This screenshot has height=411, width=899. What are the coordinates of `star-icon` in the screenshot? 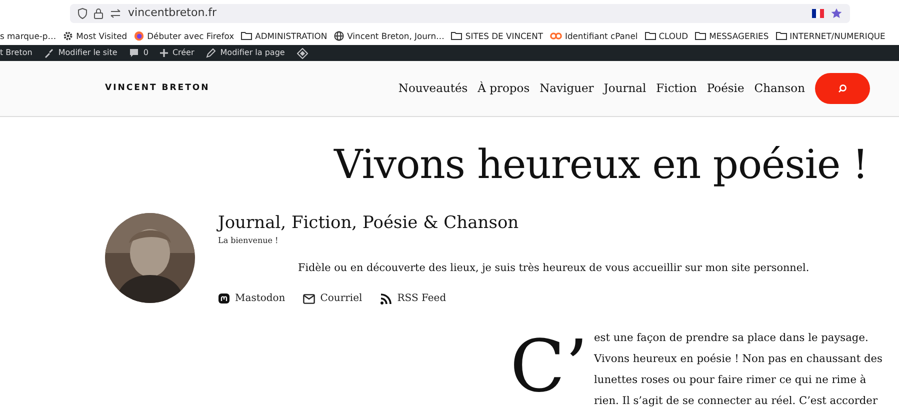 It's located at (836, 13).